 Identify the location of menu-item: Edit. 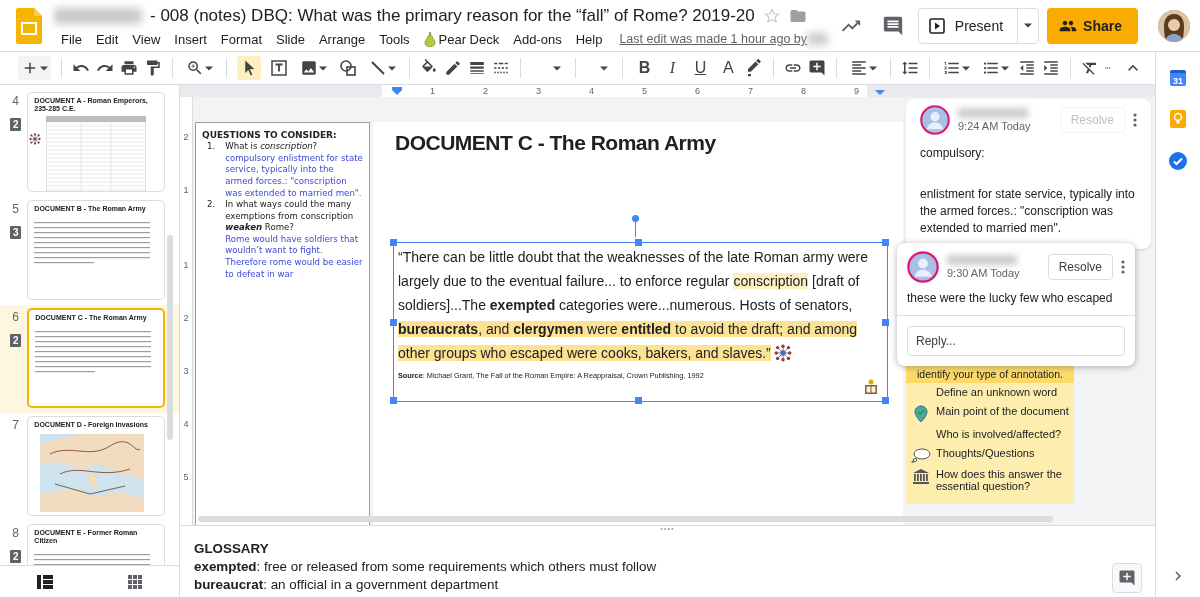
(107, 39).